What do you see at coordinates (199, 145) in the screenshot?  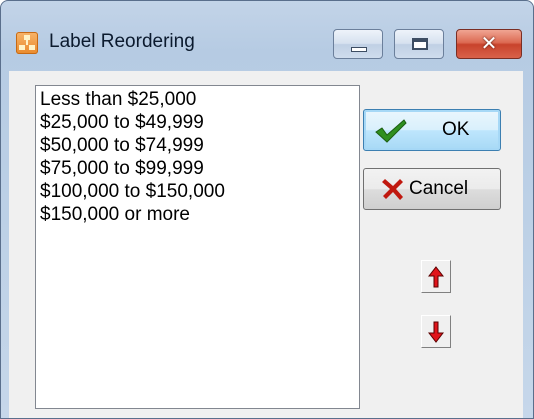 I see `list-item: $50,000 to $74,999` at bounding box center [199, 145].